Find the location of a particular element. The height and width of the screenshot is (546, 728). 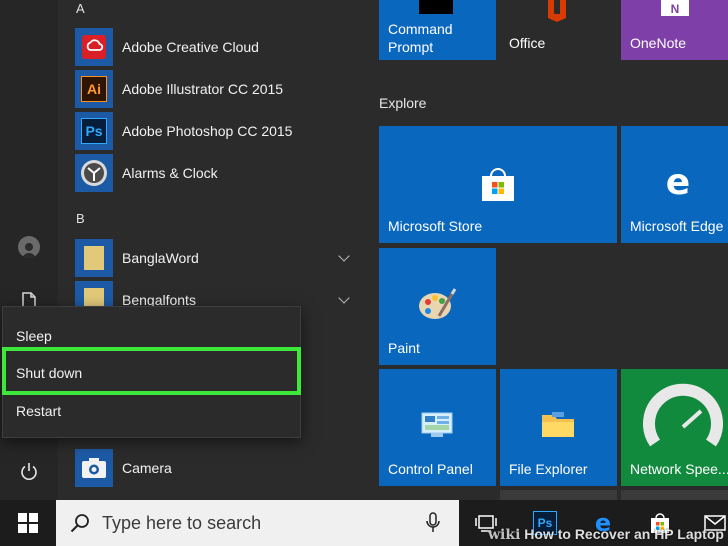

app-item-adobe-illustrator: Ai Adobe Illustrator CC 2015 is located at coordinates (217, 89).